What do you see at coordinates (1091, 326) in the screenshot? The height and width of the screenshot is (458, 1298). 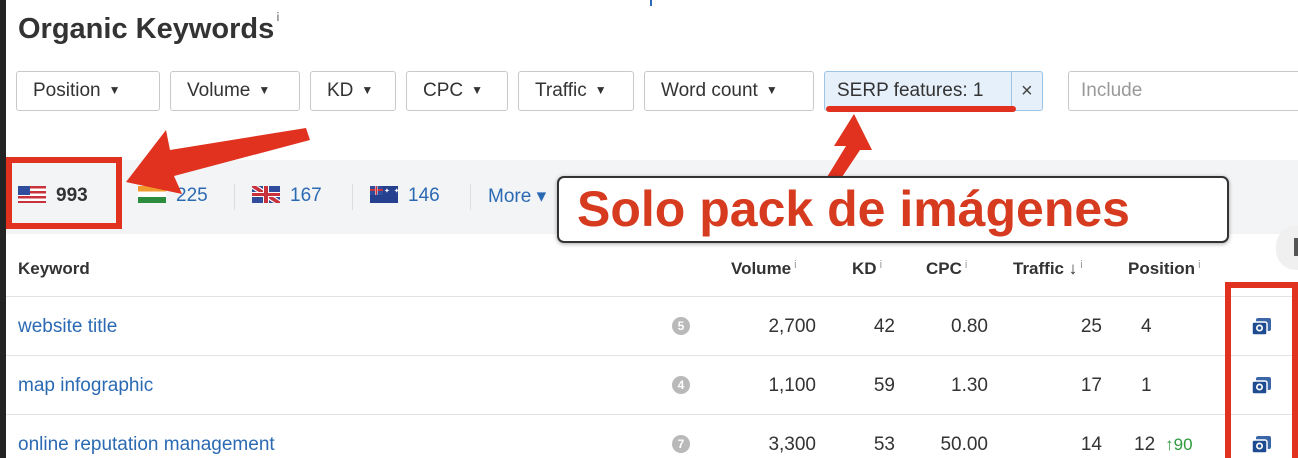 I see `traffic-cell: 25` at bounding box center [1091, 326].